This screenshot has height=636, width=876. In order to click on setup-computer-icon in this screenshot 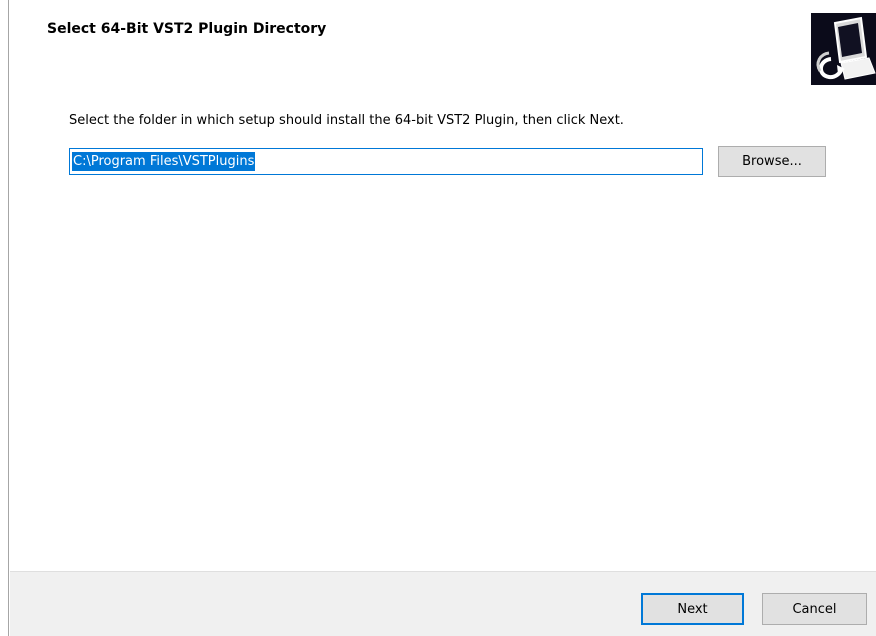, I will do `click(843, 49)`.